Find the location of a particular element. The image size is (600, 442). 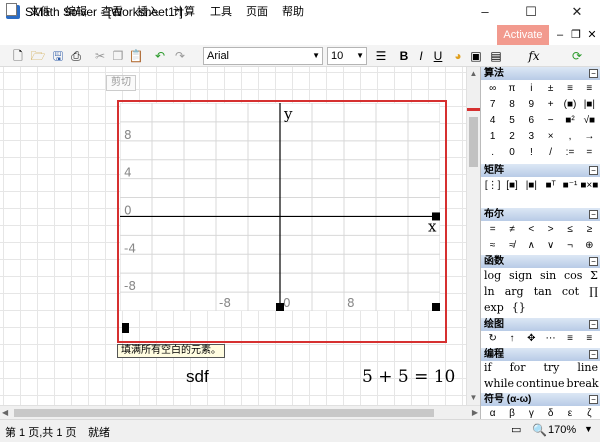

plot-tool-key: ↑ is located at coordinates (511, 339).